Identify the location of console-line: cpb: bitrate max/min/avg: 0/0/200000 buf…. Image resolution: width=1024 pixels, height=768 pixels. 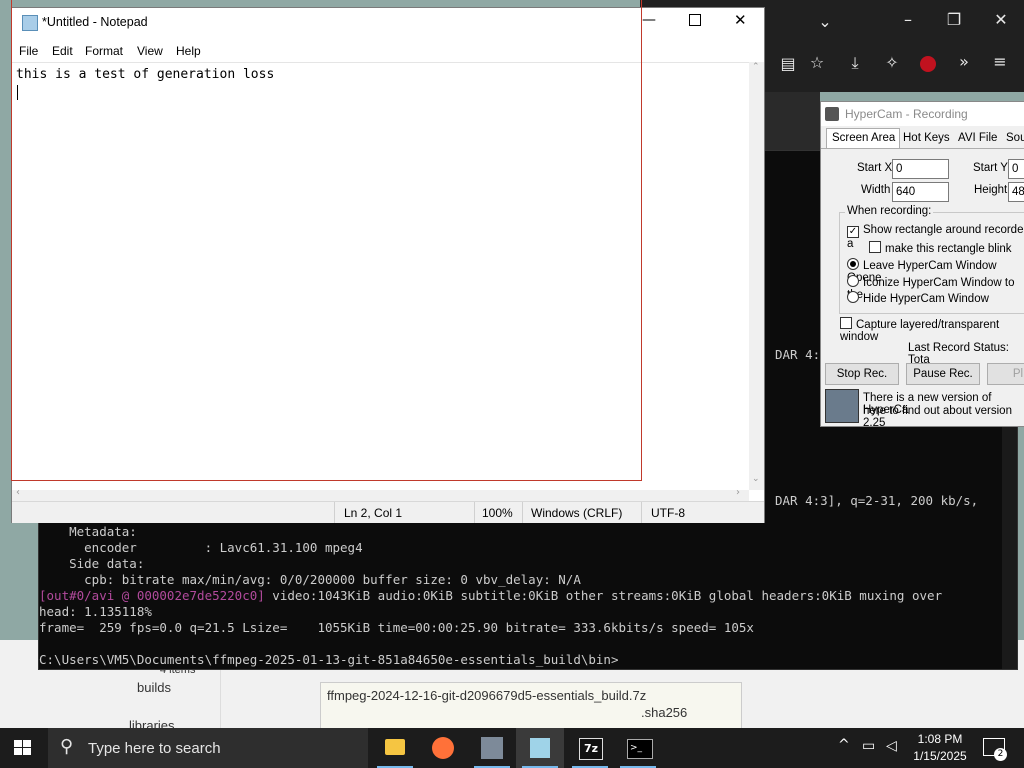
(310, 579).